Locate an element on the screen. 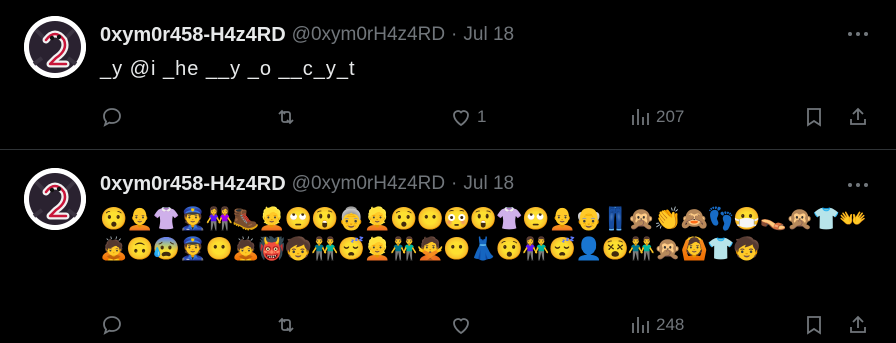 This screenshot has width=896, height=343. like-button: 1 is located at coordinates (467, 117).